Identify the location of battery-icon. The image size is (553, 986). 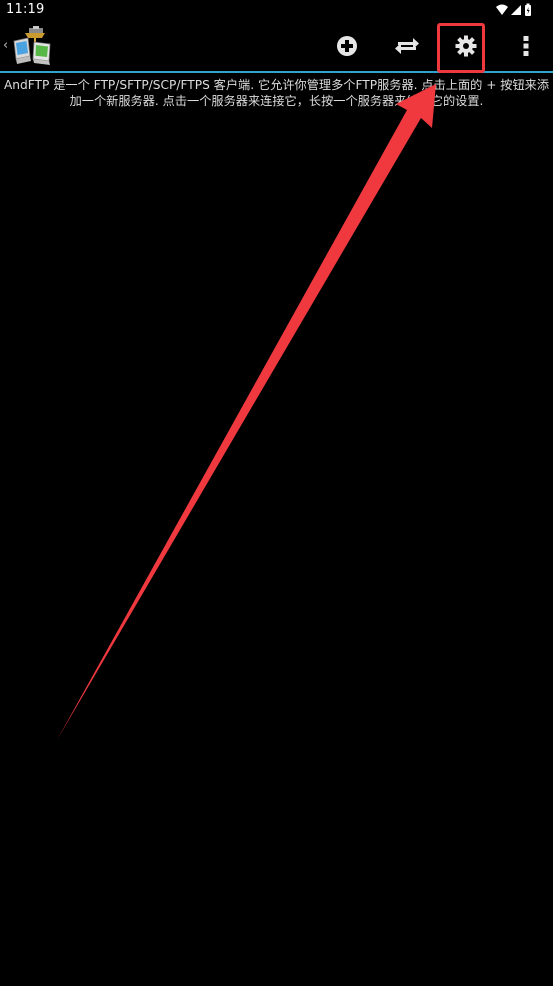
(528, 9).